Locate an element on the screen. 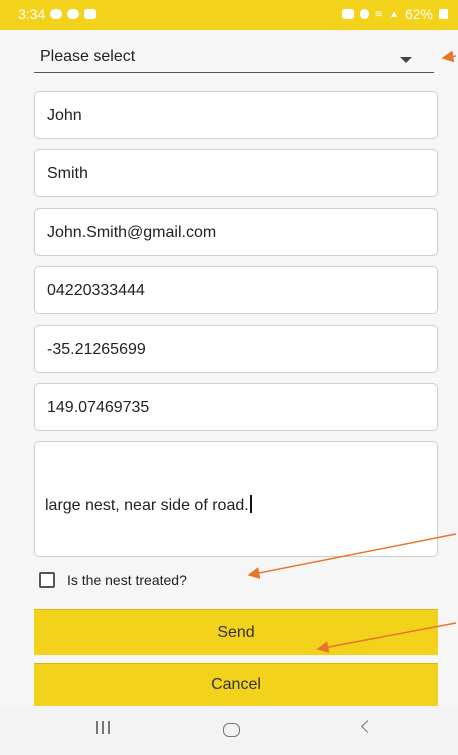  cancel-button-label: Cancel is located at coordinates (236, 684).